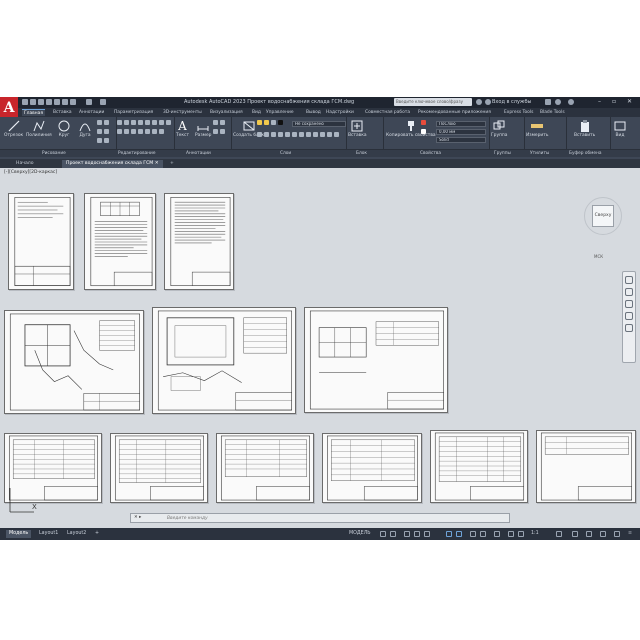 This screenshot has height=640, width=640. Describe the element at coordinates (454, 112) in the screenshot. I see `tab-featured-apps: Рекомендованные приложения` at that location.